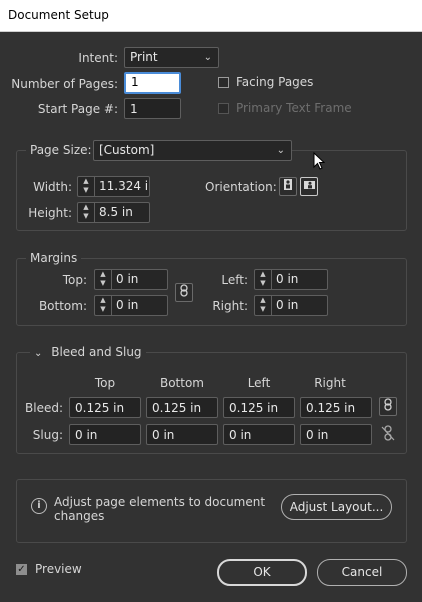 This screenshot has width=422, height=602. What do you see at coordinates (287, 305) in the screenshot?
I see `margin-right-value: 0 in` at bounding box center [287, 305].